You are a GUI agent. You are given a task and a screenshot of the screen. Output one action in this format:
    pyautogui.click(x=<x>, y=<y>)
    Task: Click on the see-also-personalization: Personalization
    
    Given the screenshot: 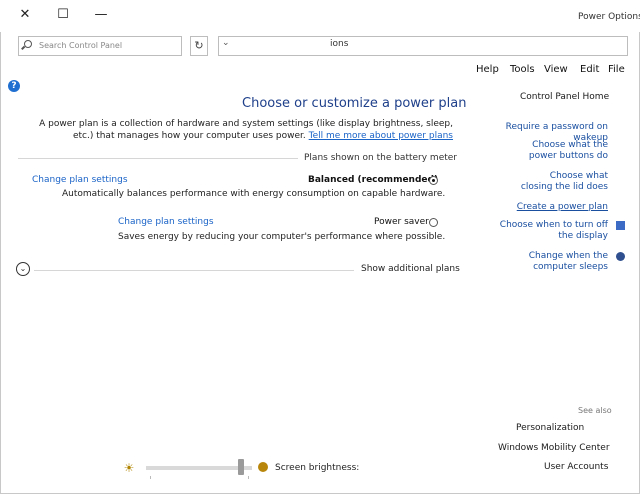 What is the action you would take?
    pyautogui.click(x=550, y=428)
    